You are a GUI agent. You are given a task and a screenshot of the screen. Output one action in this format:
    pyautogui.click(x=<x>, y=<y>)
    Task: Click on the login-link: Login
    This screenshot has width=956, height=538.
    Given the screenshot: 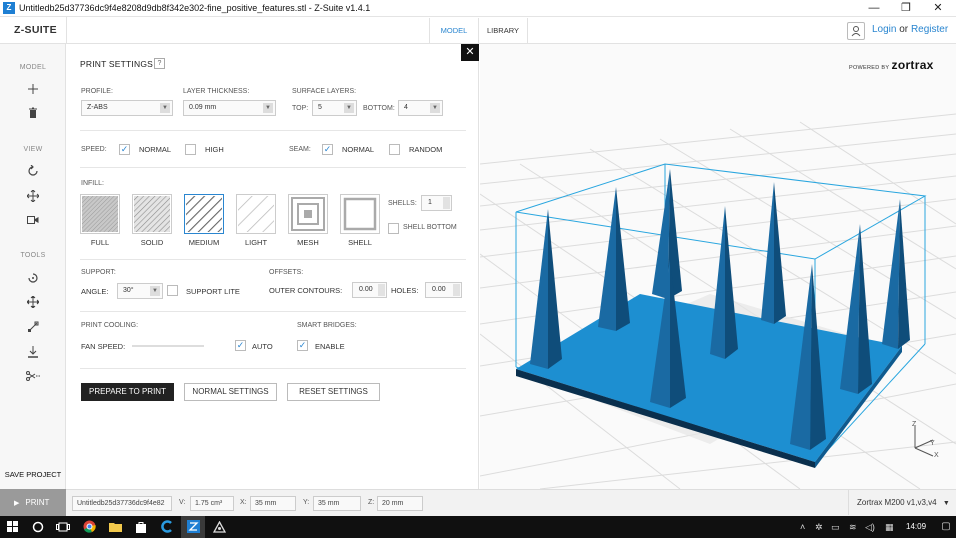 What is the action you would take?
    pyautogui.click(x=884, y=29)
    